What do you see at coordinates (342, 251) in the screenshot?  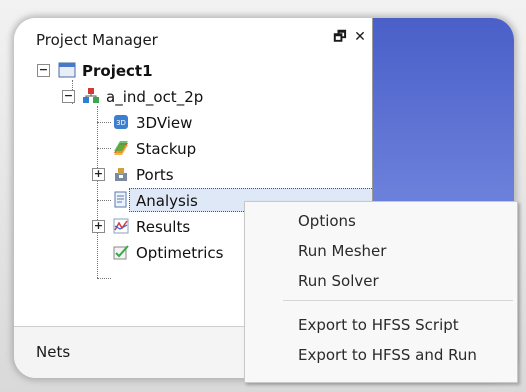 I see `menu-item-label: Run Mesher` at bounding box center [342, 251].